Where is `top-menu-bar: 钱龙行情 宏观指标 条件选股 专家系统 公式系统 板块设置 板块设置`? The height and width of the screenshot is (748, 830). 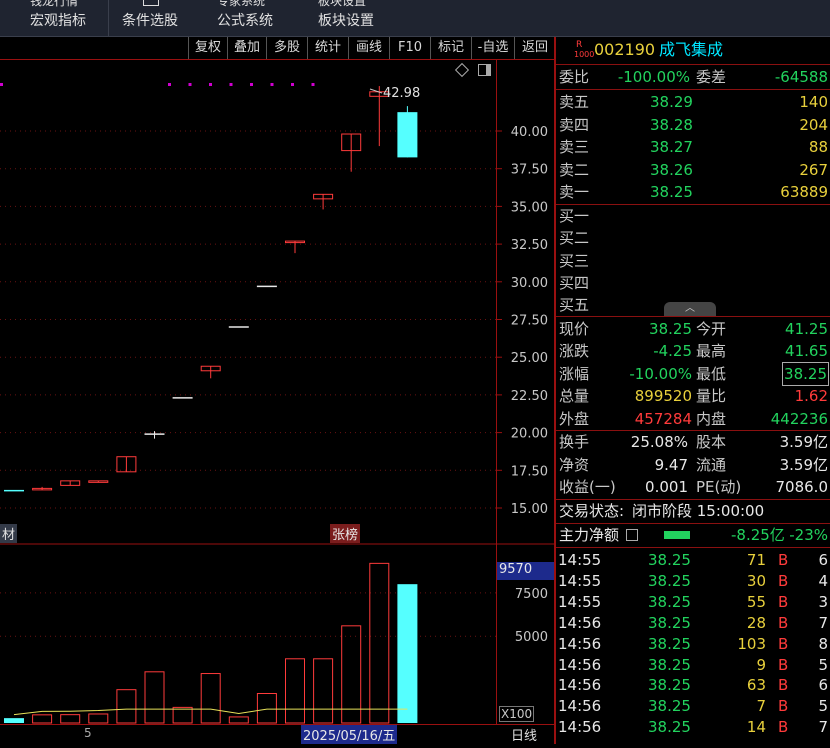 top-menu-bar: 钱龙行情 宏观指标 条件选股 专家系统 公式系统 板块设置 板块设置 is located at coordinates (415, 18).